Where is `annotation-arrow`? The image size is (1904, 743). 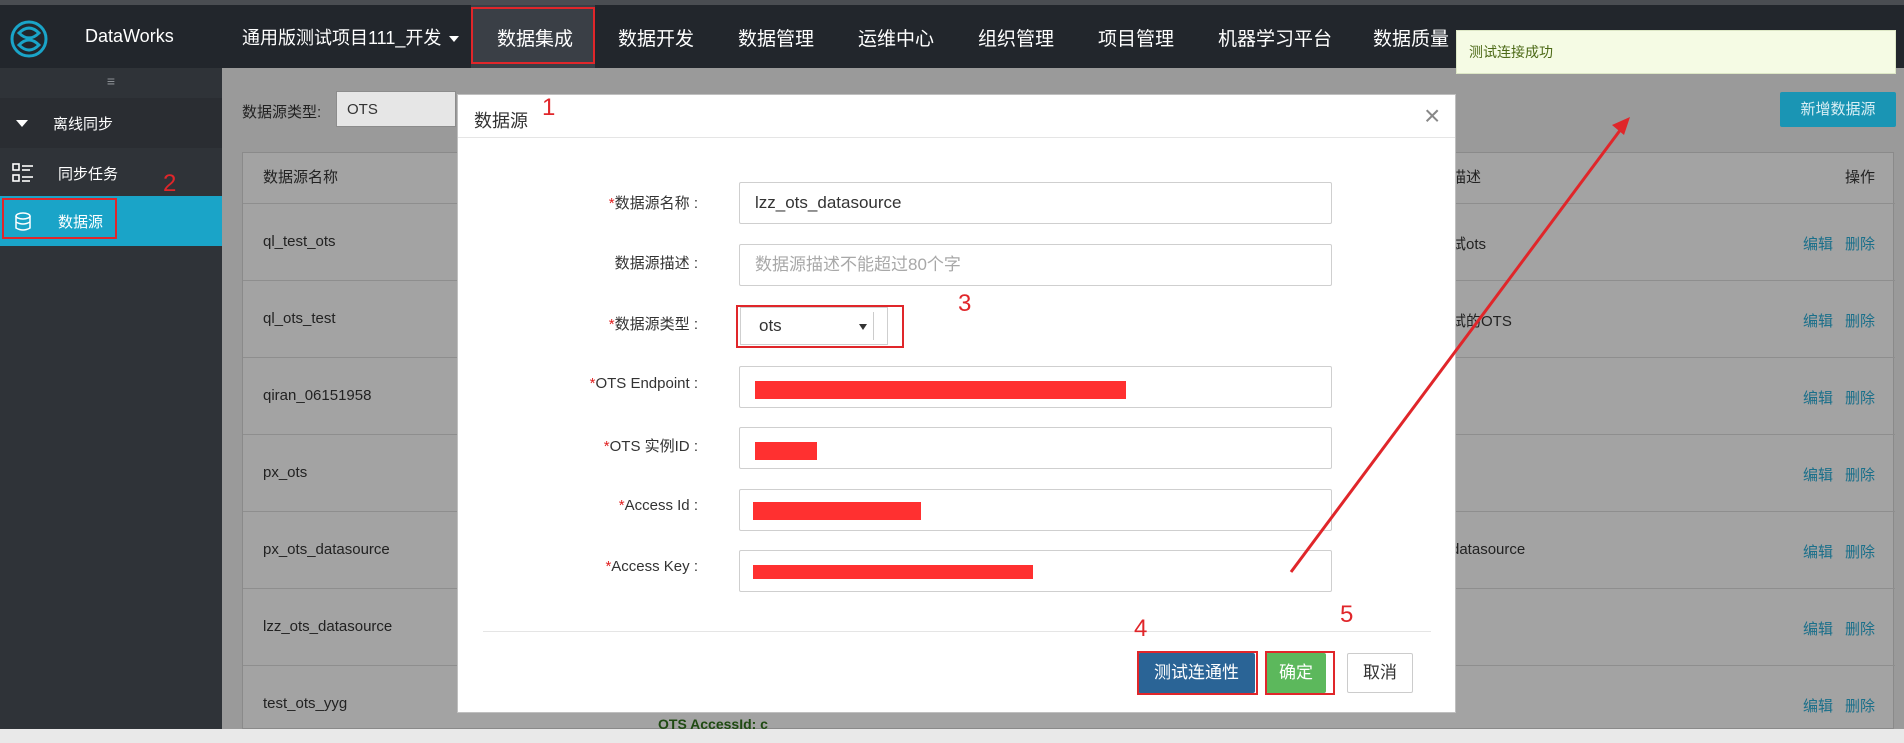
annotation-arrow is located at coordinates (1459, 345).